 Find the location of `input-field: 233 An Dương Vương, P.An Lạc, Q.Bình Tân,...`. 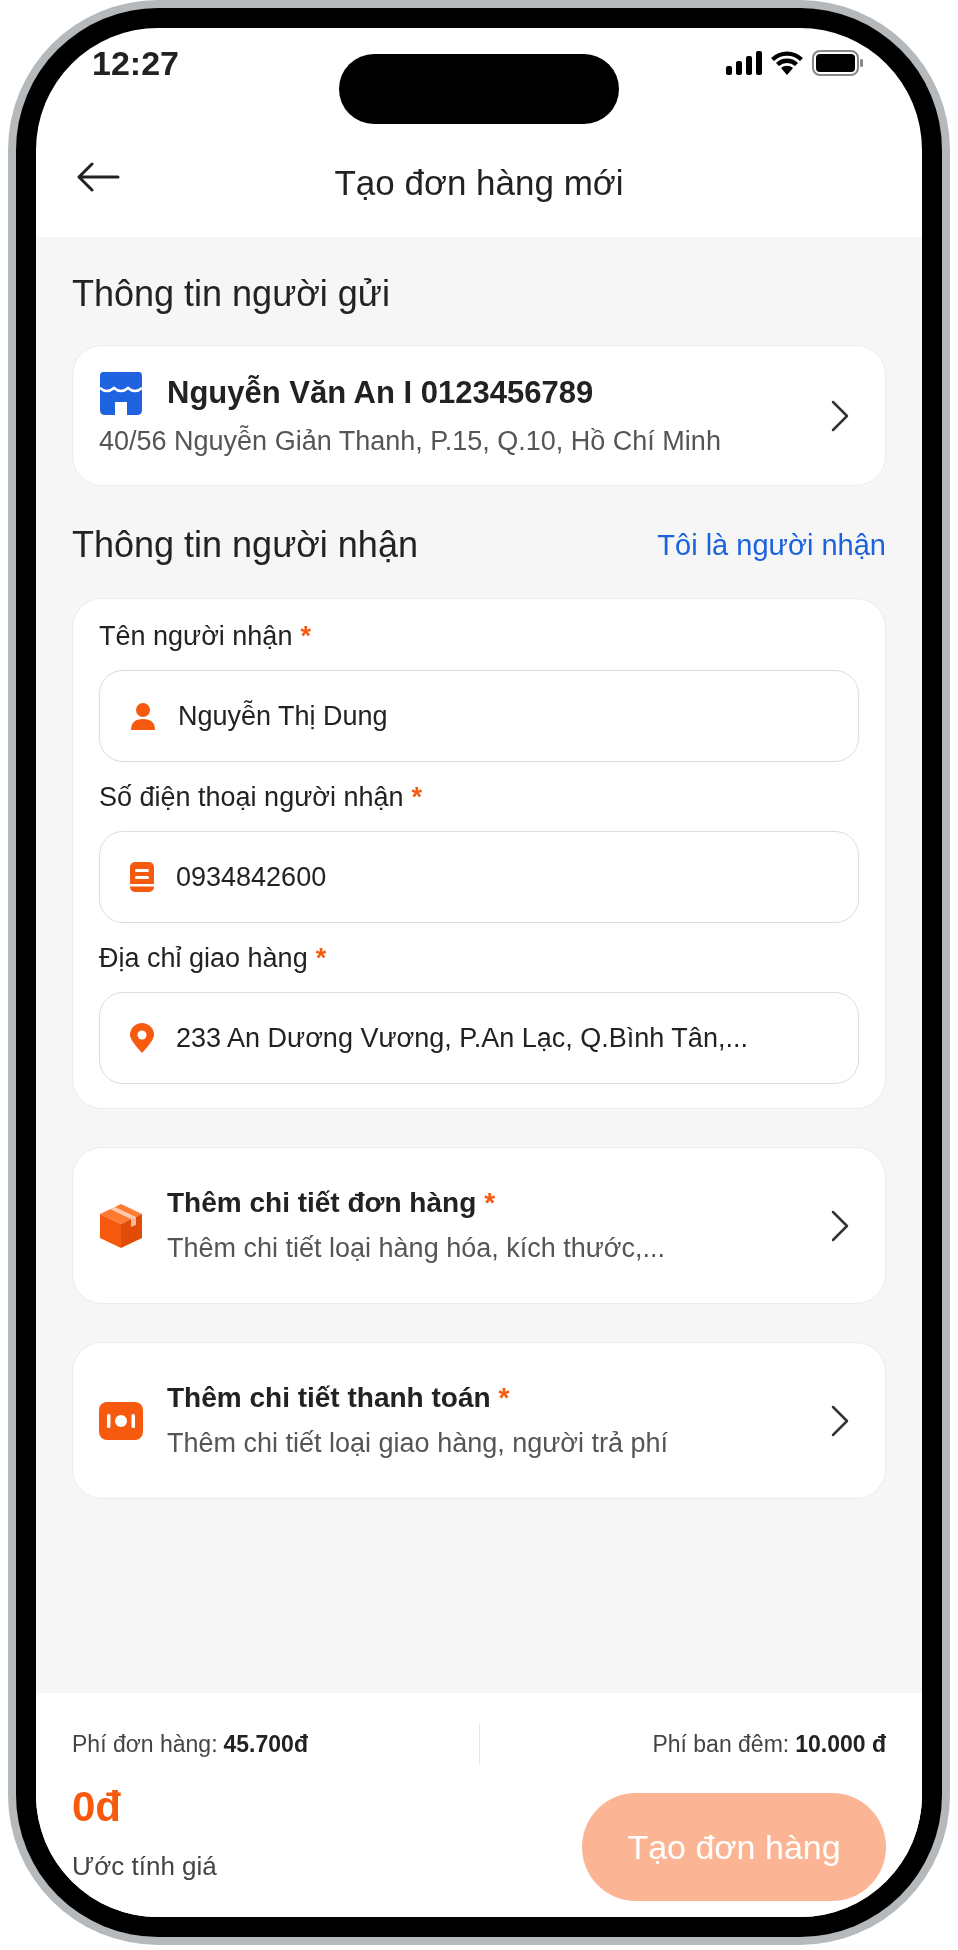

input-field: 233 An Dương Vương, P.An Lạc, Q.Bình Tân,... is located at coordinates (479, 1038).